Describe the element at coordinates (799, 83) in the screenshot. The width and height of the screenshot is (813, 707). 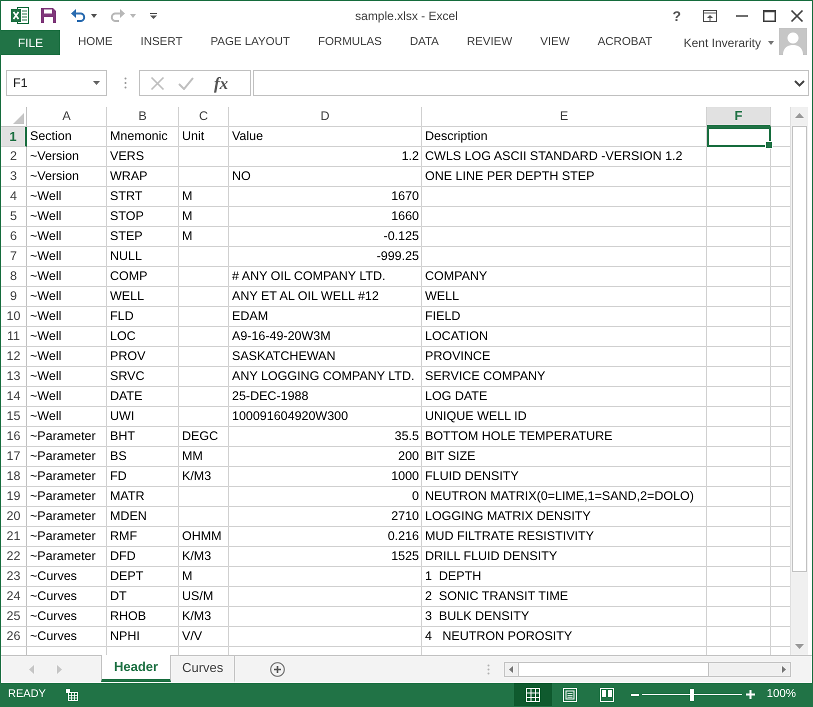
I see `chevron-down-icon` at that location.